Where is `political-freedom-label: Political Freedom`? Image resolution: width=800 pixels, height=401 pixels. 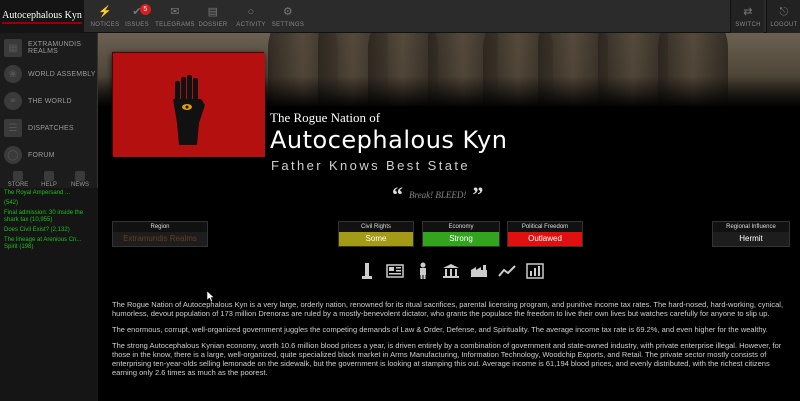
political-freedom-label: Political Freedom is located at coordinates (545, 227).